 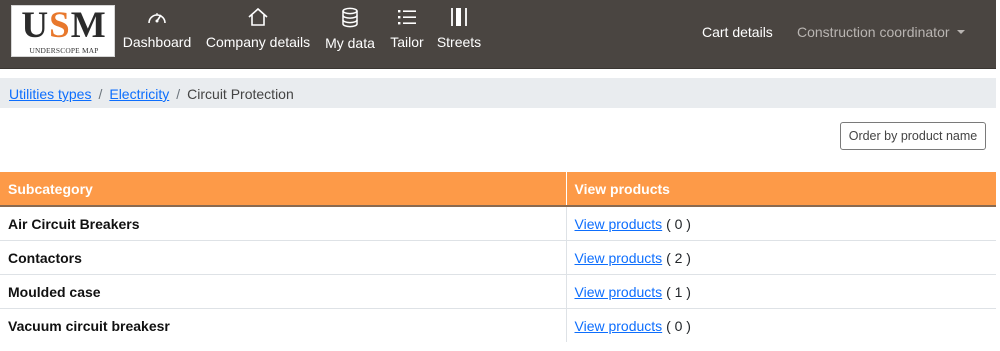 I want to click on view-products-cell: View products ( 1 ), so click(x=780, y=291).